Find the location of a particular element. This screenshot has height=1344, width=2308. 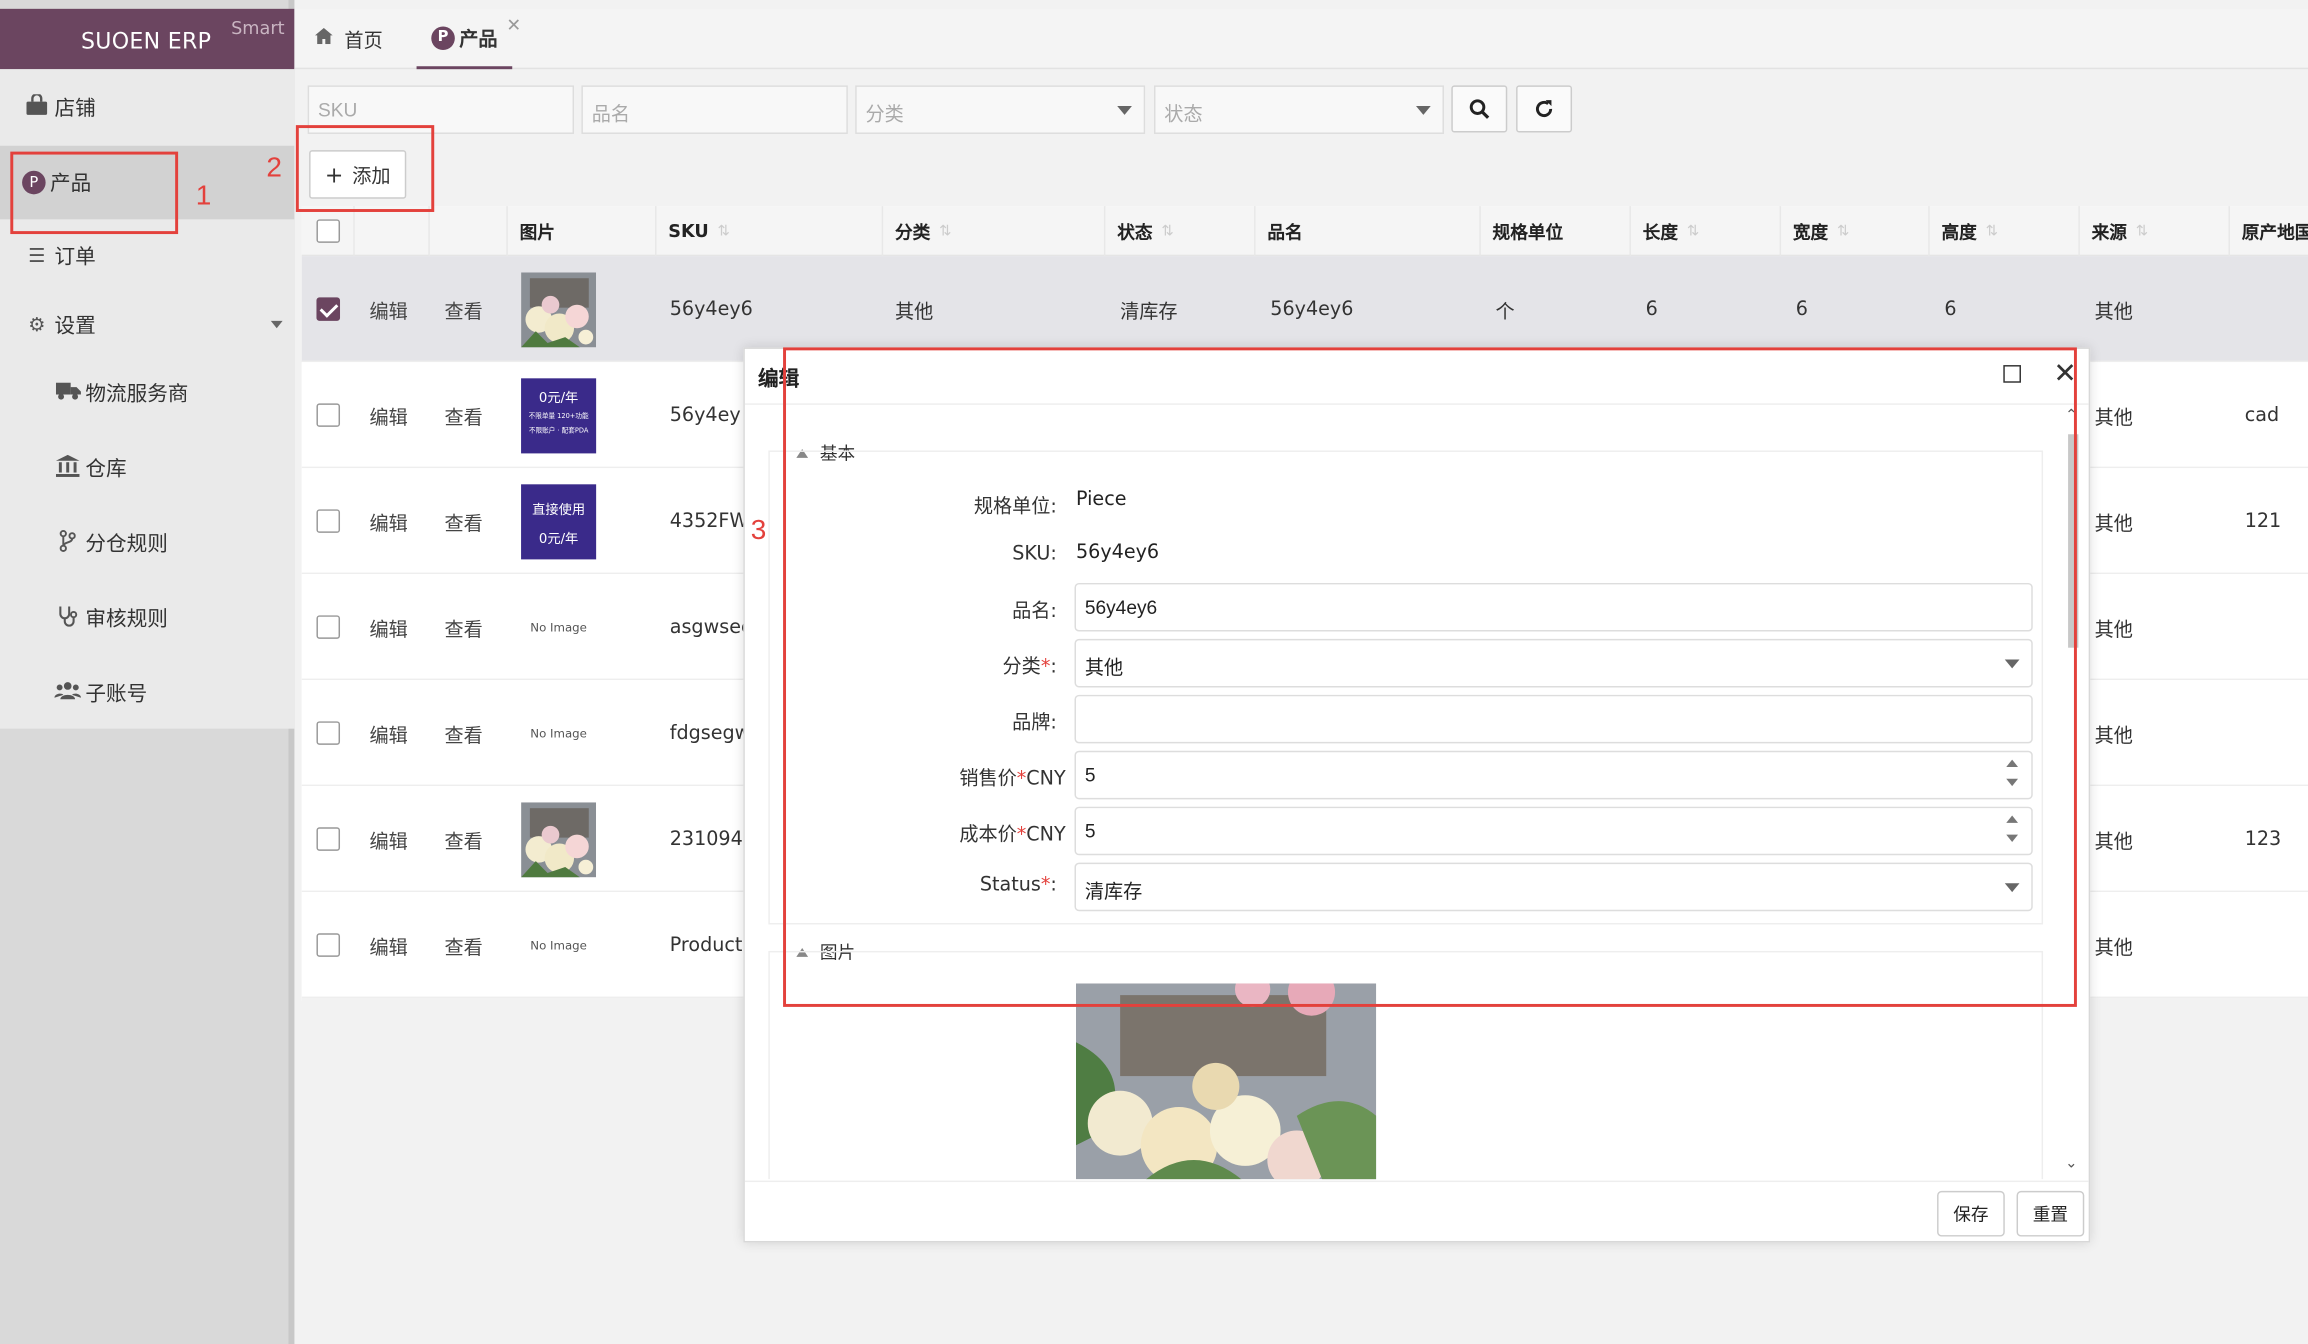

column-header-height: 高度 ⇅ is located at coordinates (2005, 231).